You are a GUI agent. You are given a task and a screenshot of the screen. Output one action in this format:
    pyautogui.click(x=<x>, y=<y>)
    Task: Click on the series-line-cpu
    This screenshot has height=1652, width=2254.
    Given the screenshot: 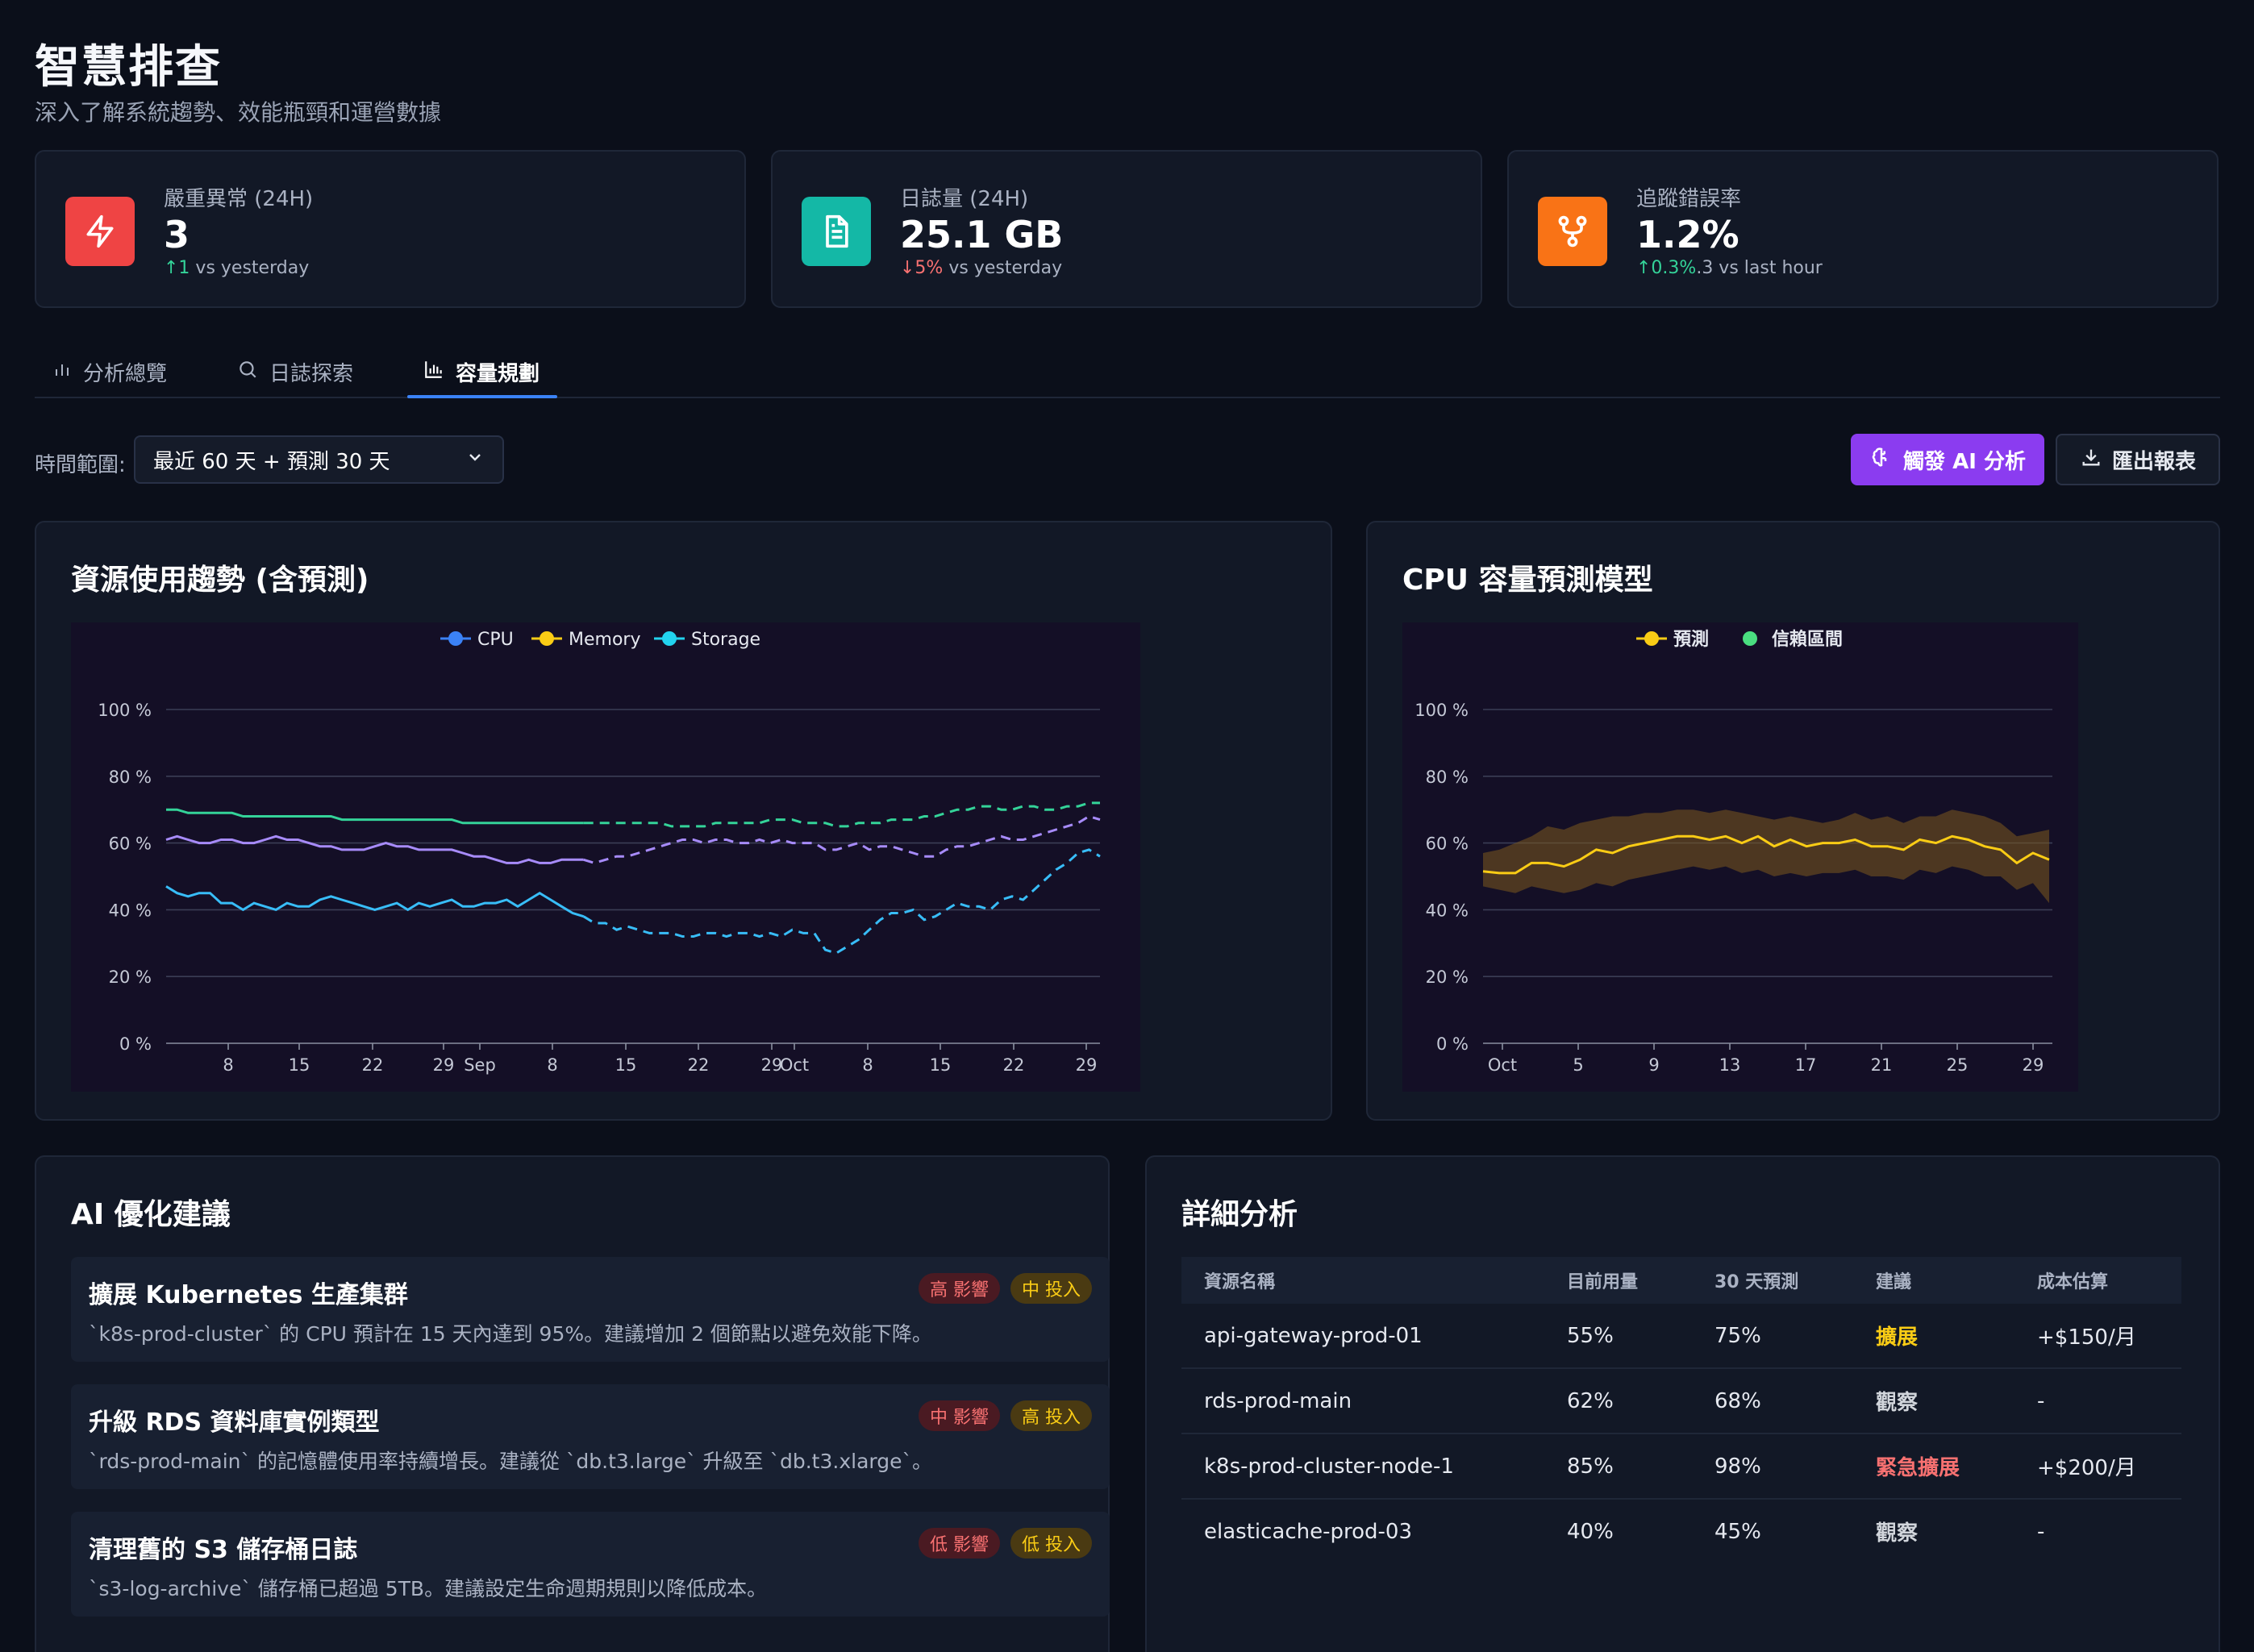 What is the action you would take?
    pyautogui.click(x=375, y=901)
    